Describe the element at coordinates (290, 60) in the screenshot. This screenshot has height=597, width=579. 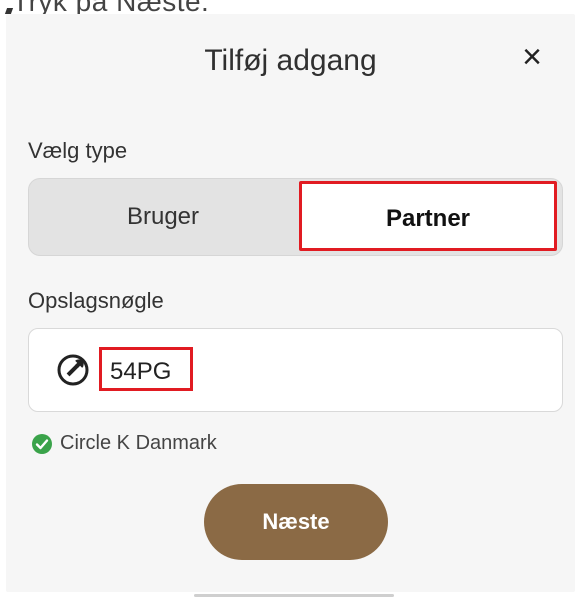
I see `dialog-title: Tilføj adgang` at that location.